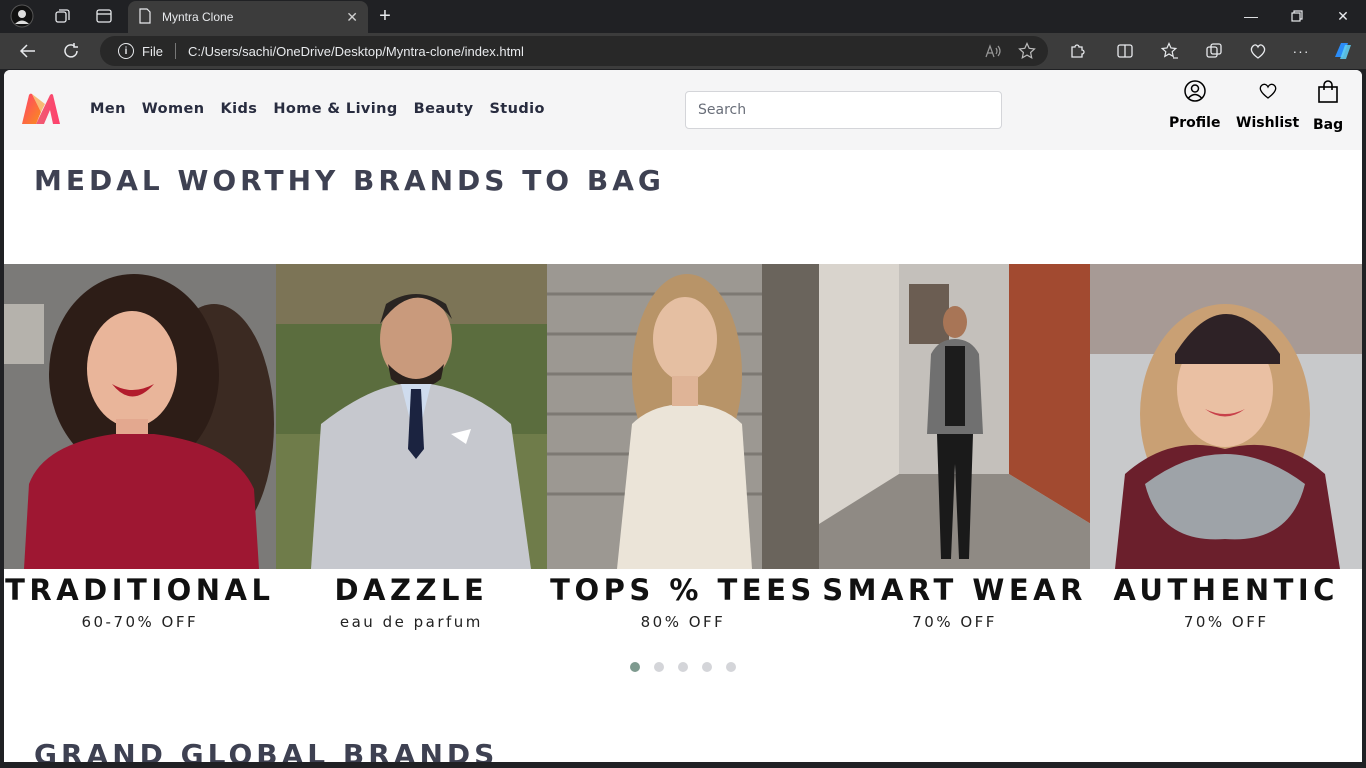 This screenshot has height=768, width=1366. I want to click on nav-women: Women, so click(173, 109).